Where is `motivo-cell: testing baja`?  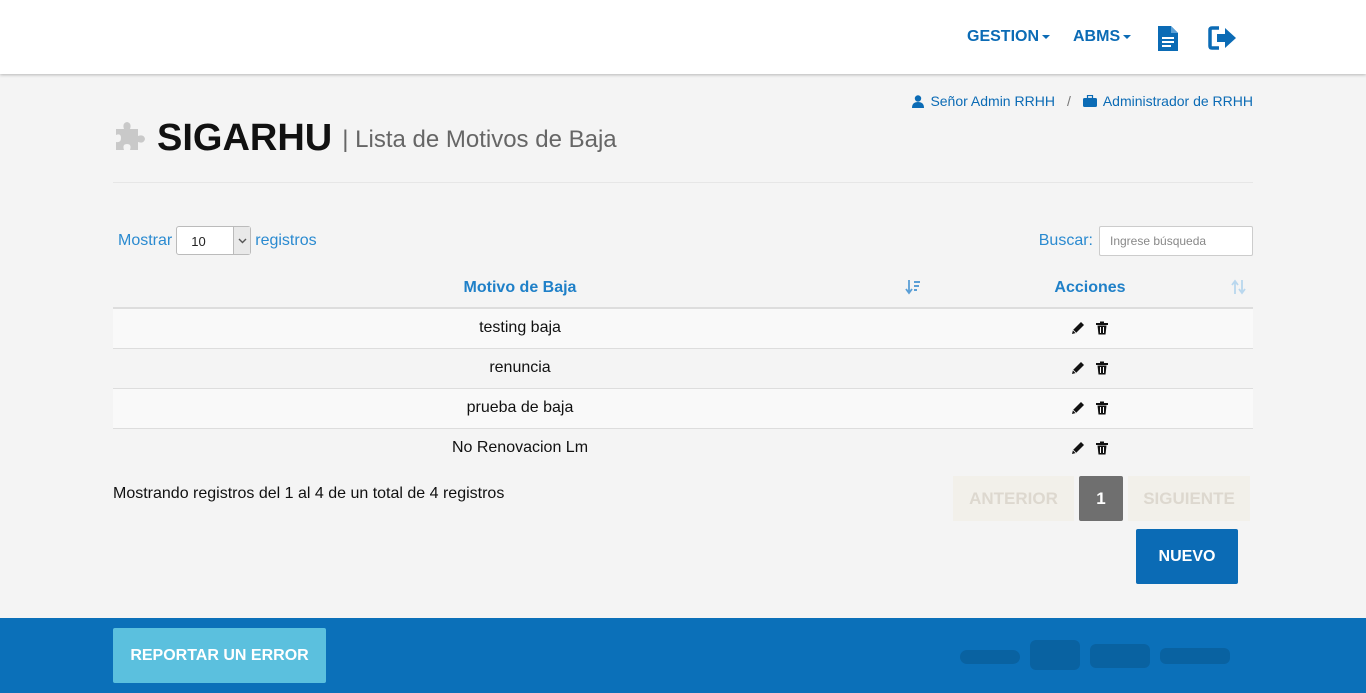 motivo-cell: testing baja is located at coordinates (520, 327).